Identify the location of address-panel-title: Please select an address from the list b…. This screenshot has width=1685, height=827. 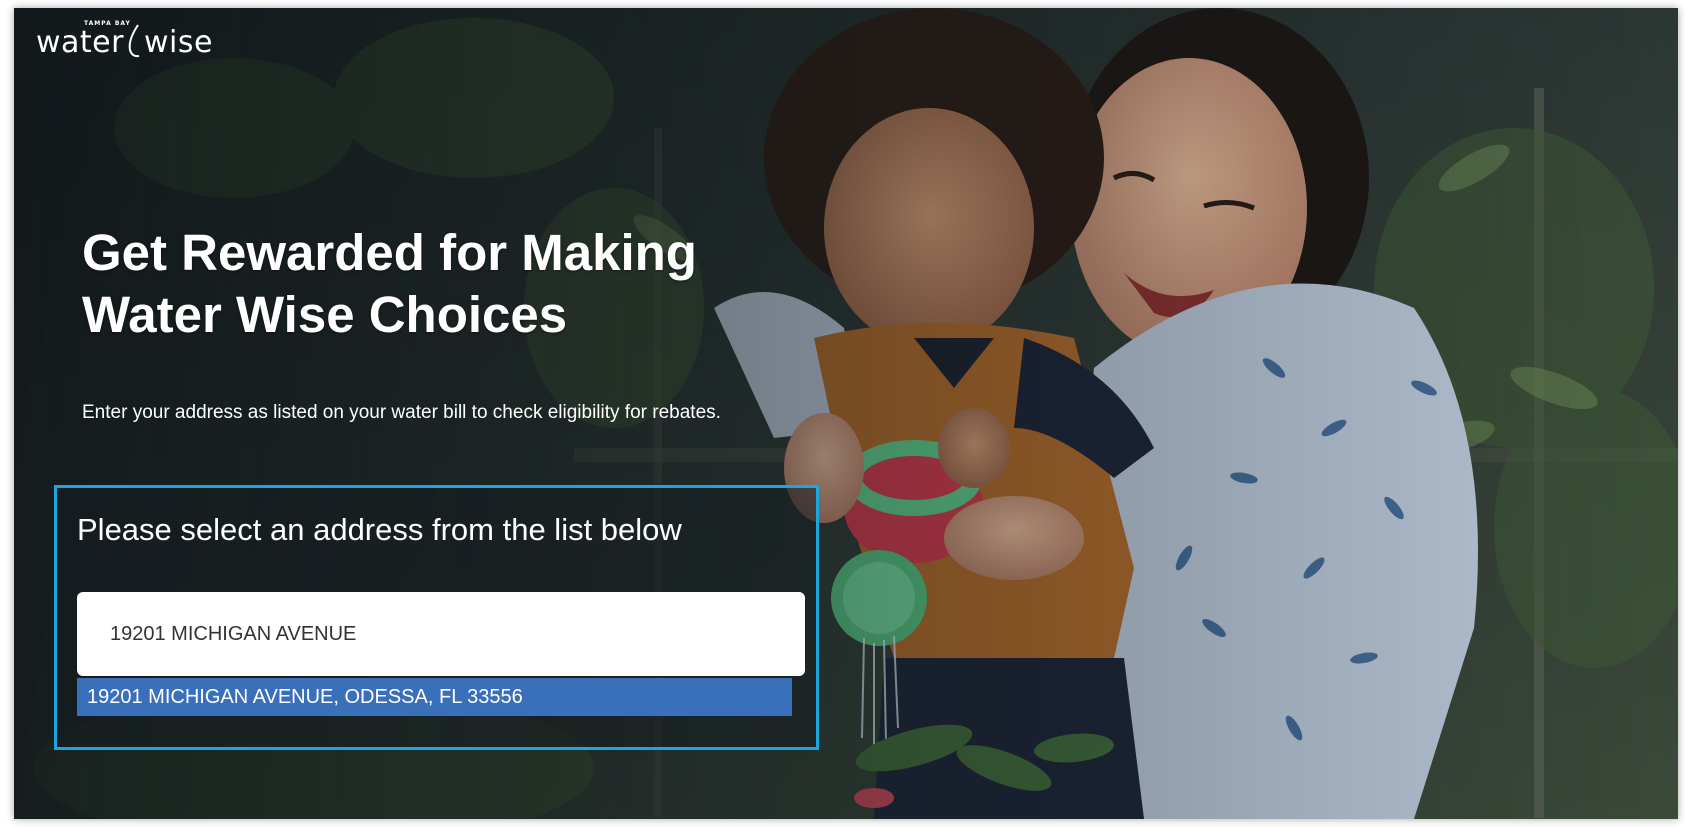
(379, 529).